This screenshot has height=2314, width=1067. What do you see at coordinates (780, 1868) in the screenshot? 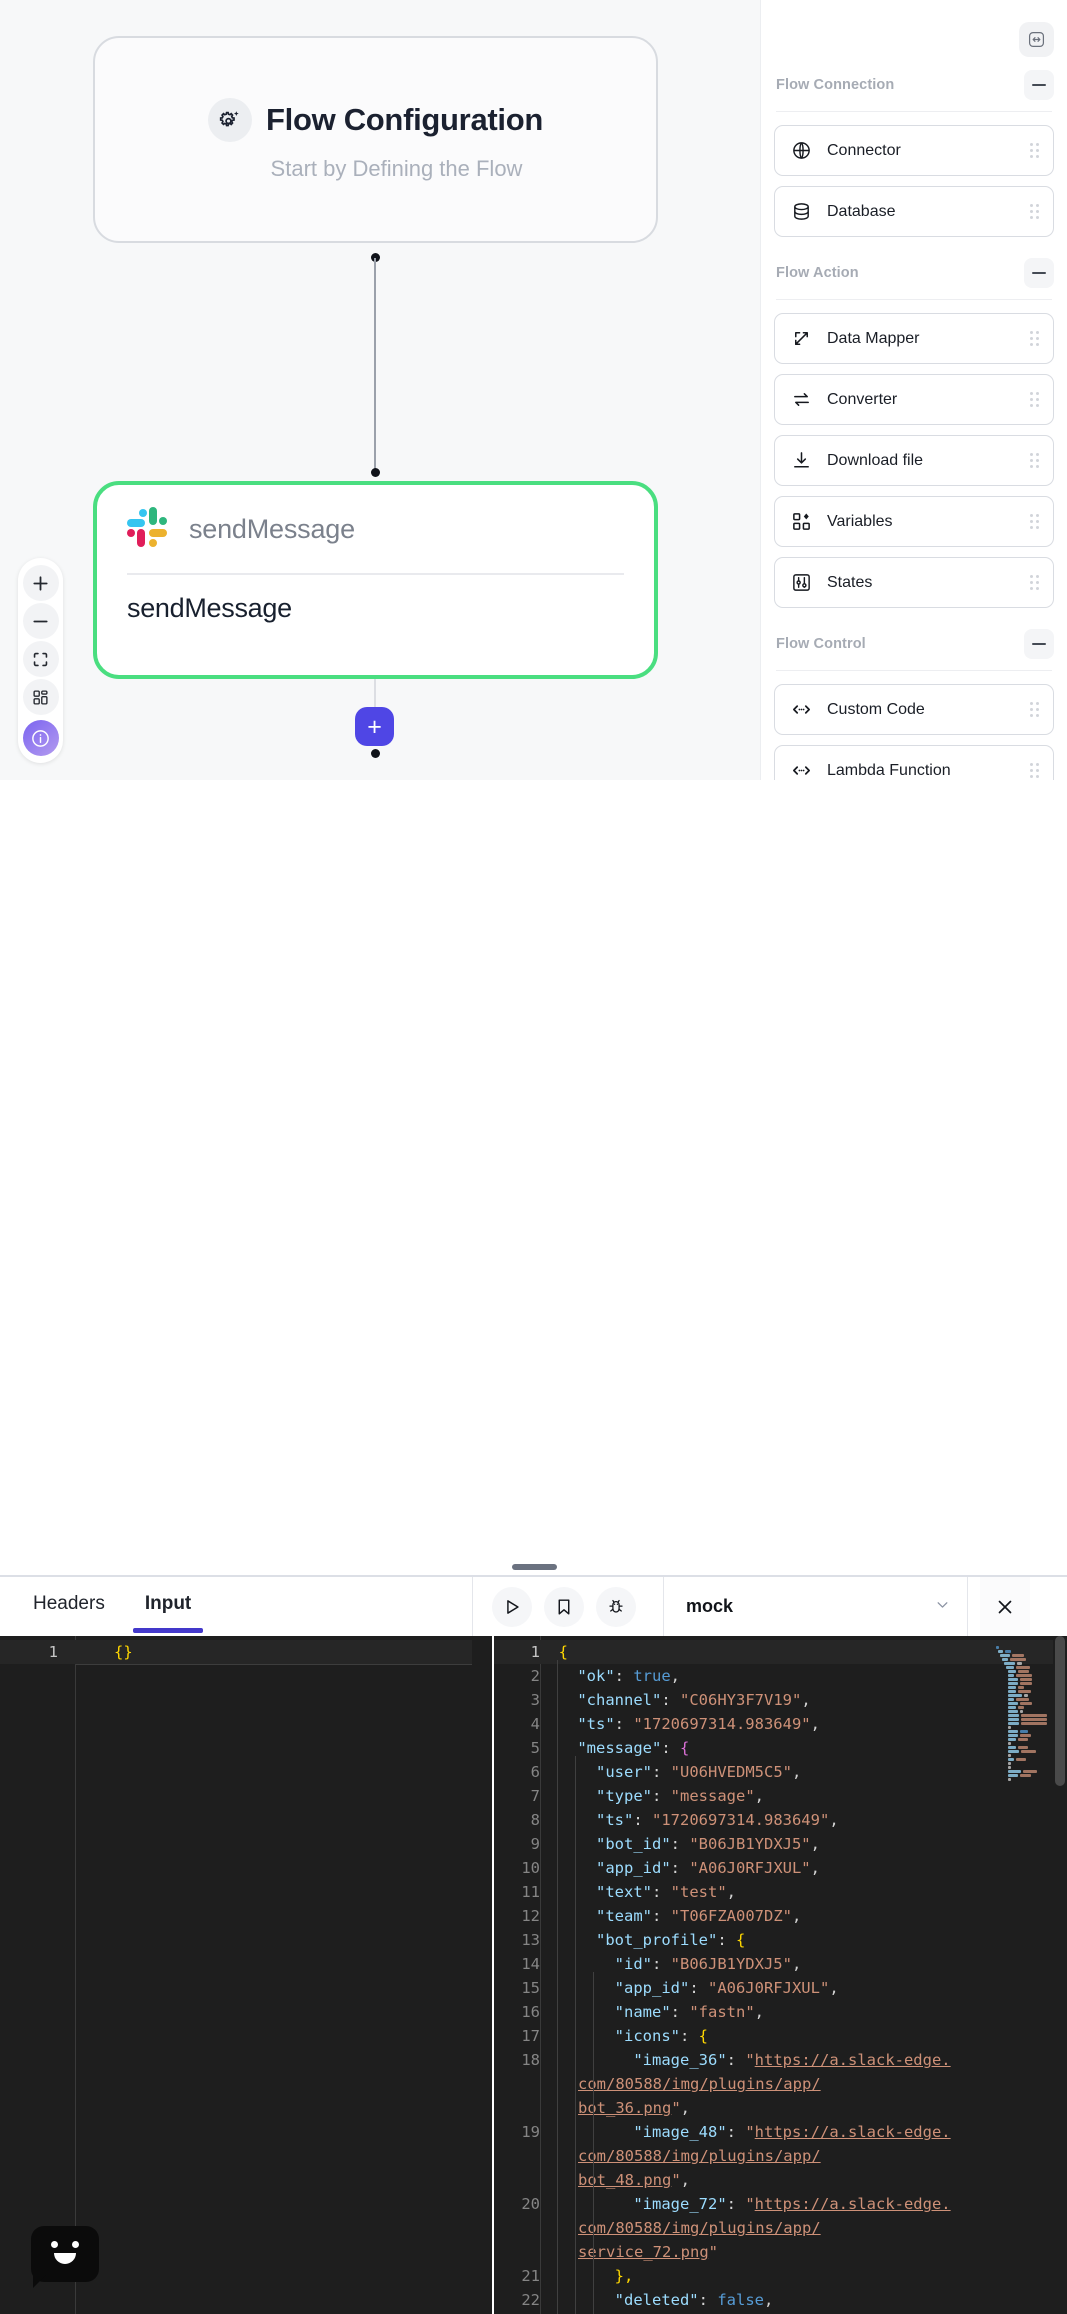
I see `code-line: 10 "app_id": "A06J0RFJXUL",` at bounding box center [780, 1868].